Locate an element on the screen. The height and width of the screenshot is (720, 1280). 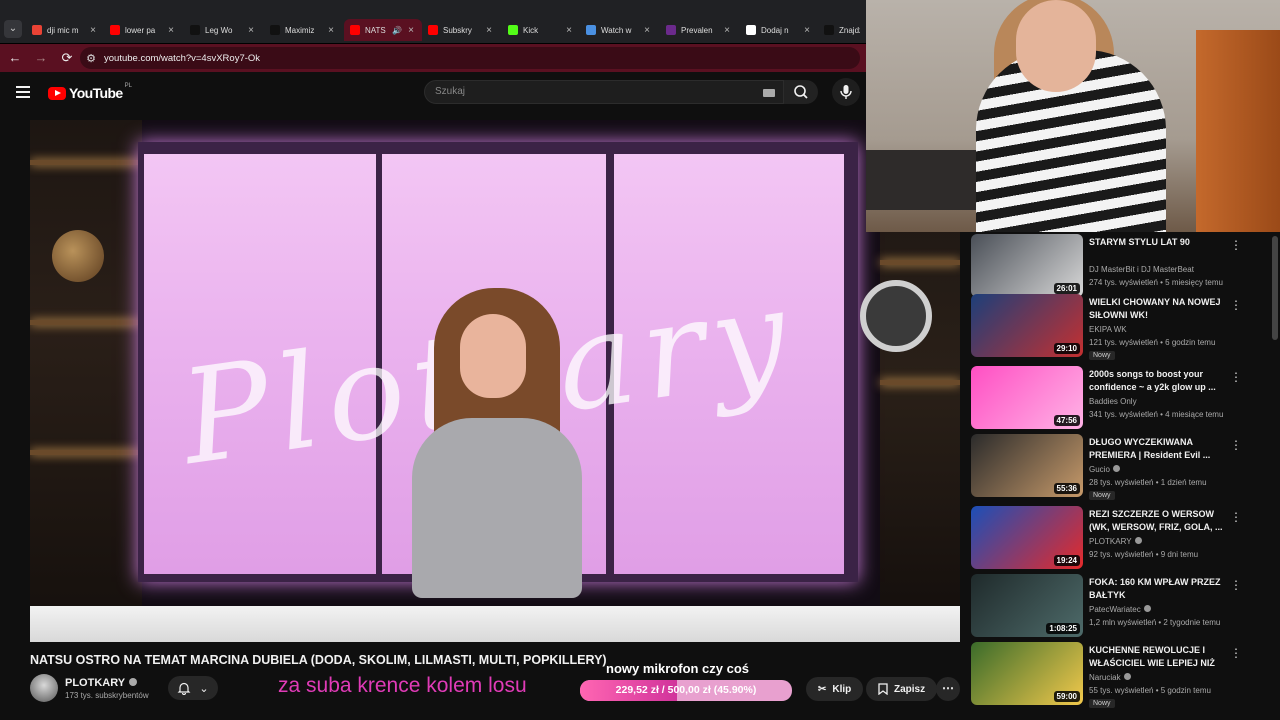
video-thumbnail: 26:01 is located at coordinates (1027, 265).